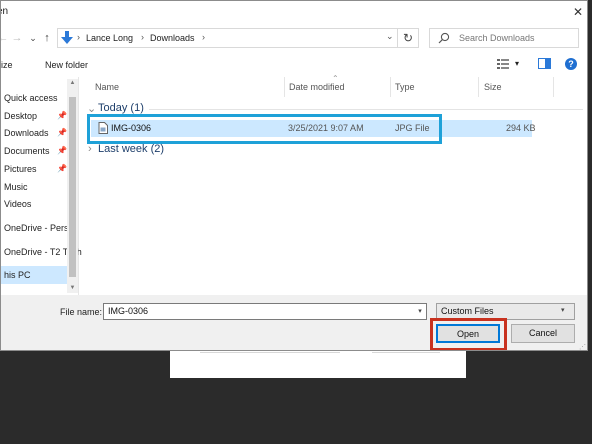 The height and width of the screenshot is (444, 592). I want to click on up-button: ↑, so click(47, 38).